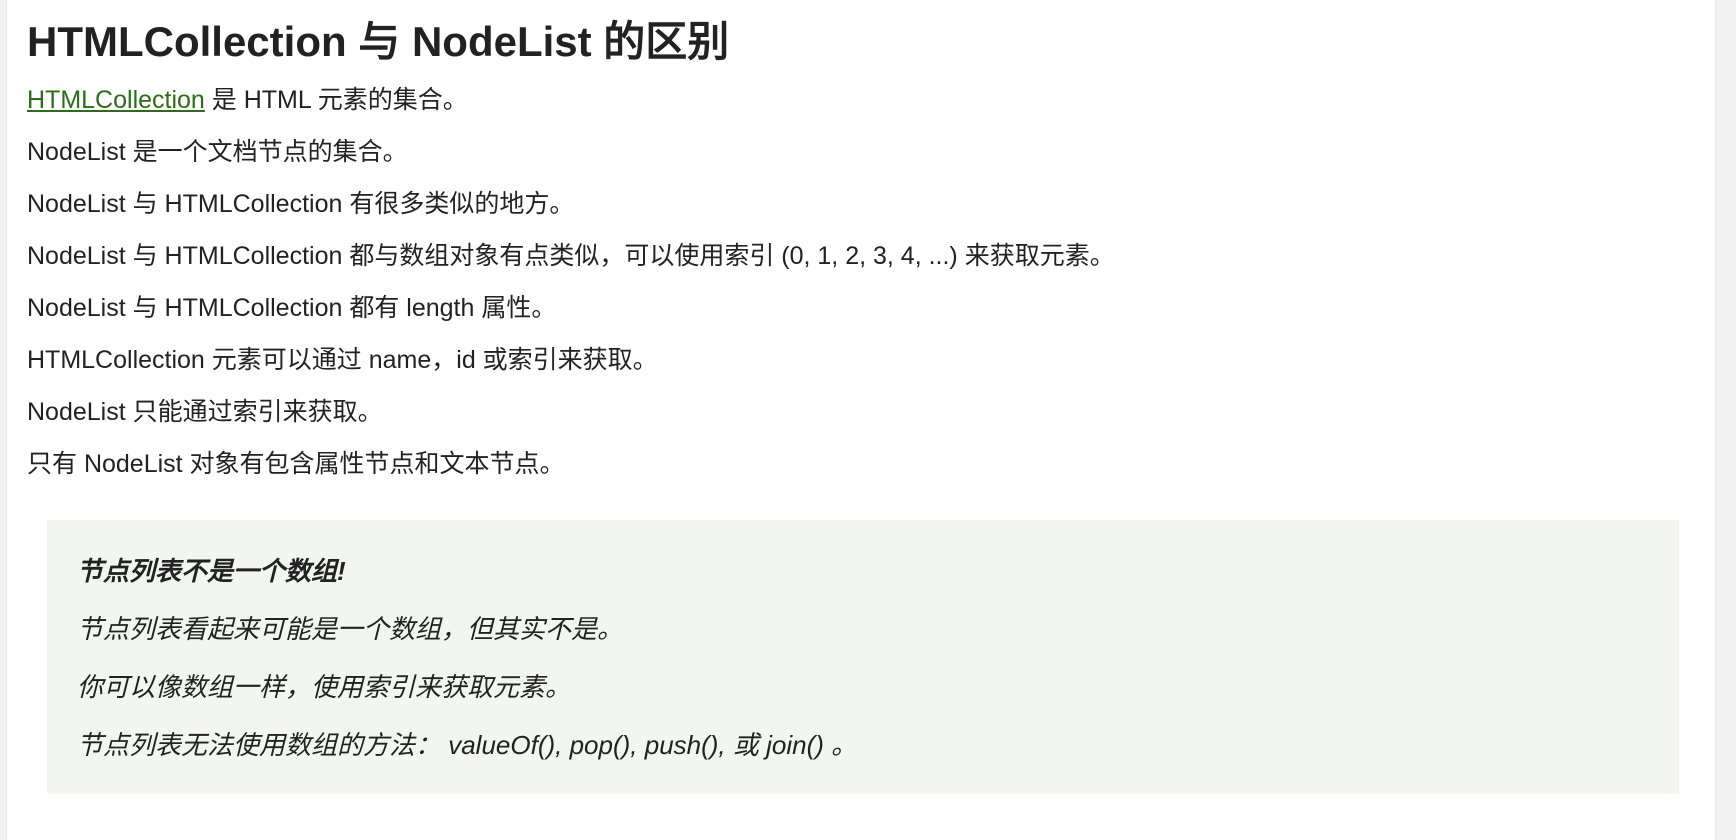  Describe the element at coordinates (116, 100) in the screenshot. I see `htmlcollection-link: HTMLCollection` at that location.